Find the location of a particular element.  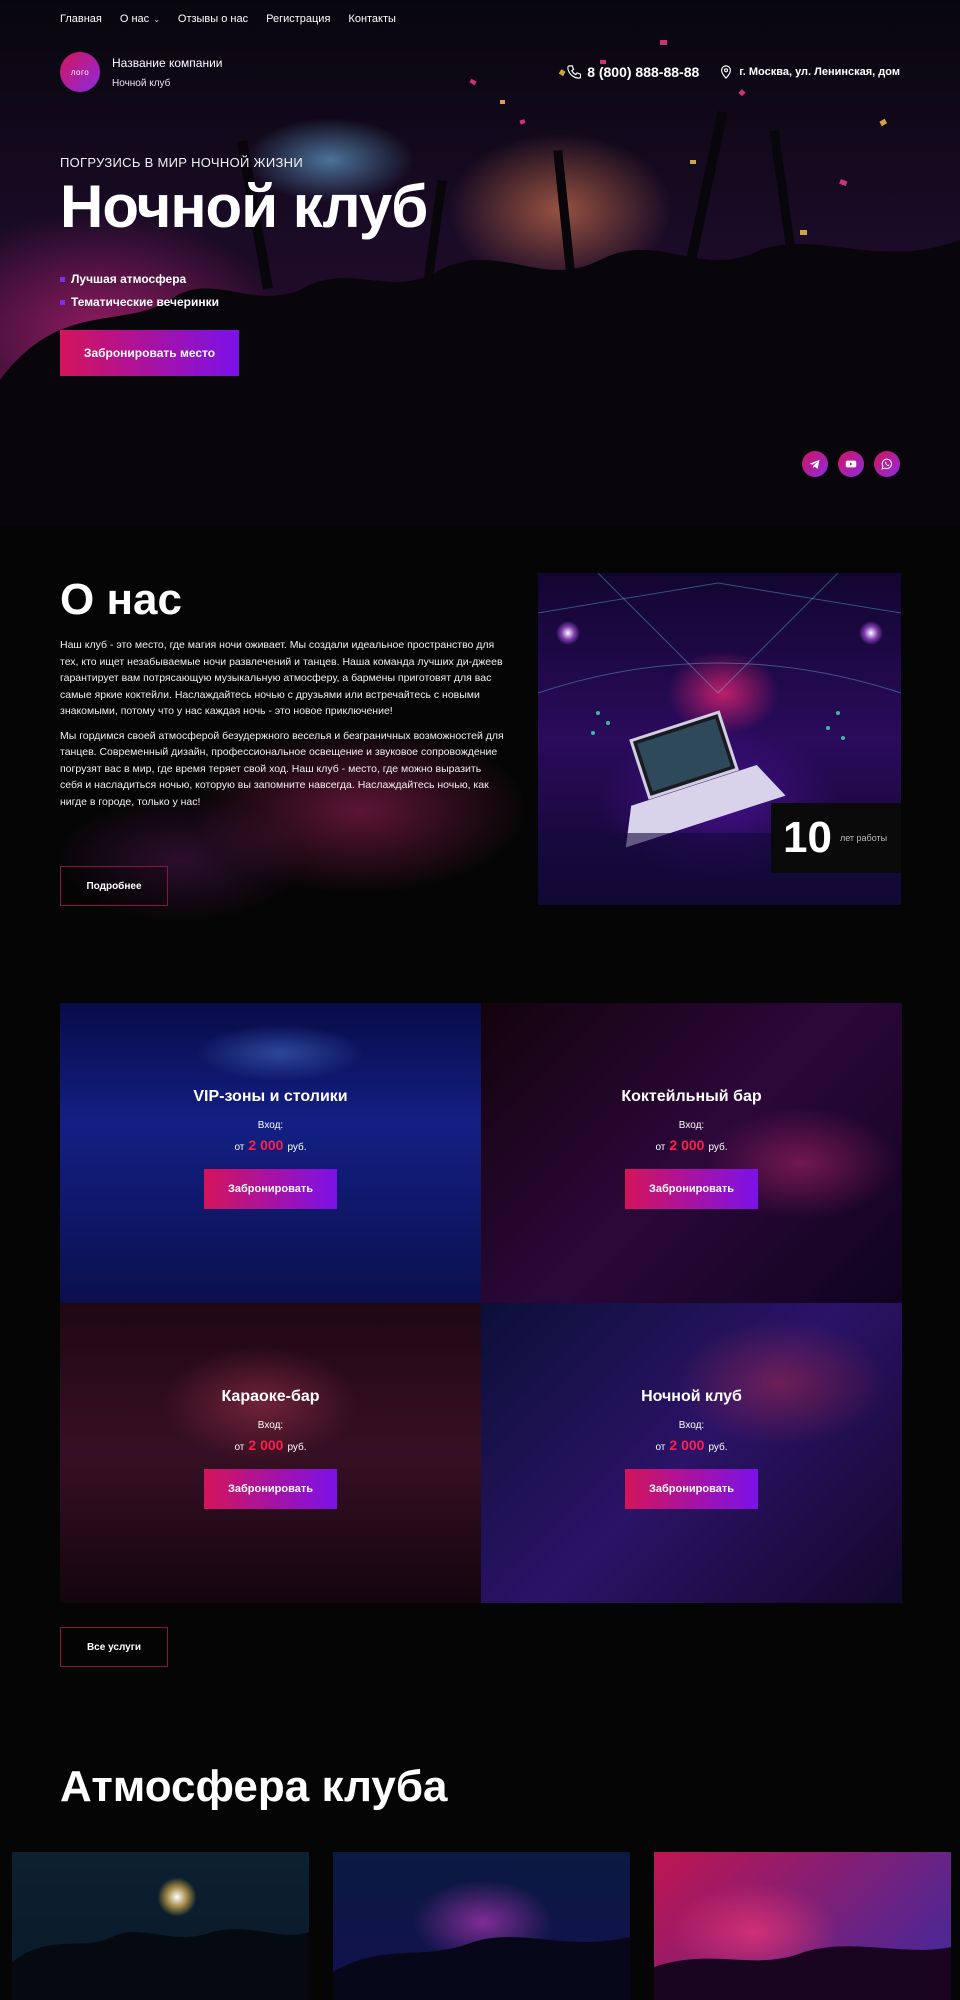

hero-bullet: Лучшая атмосфера is located at coordinates (139, 279).